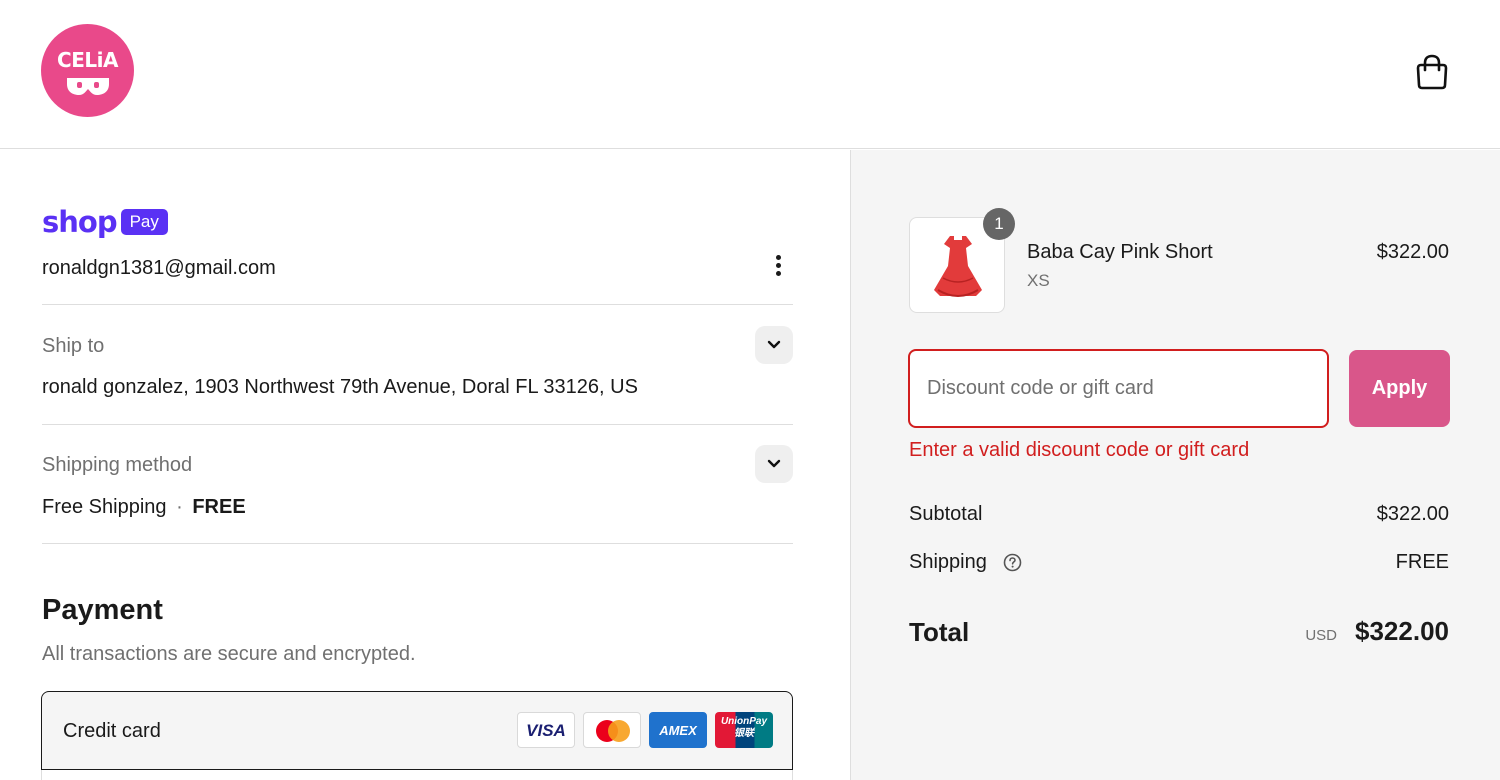 The image size is (1500, 780). I want to click on quantity-badge: 1, so click(999, 224).